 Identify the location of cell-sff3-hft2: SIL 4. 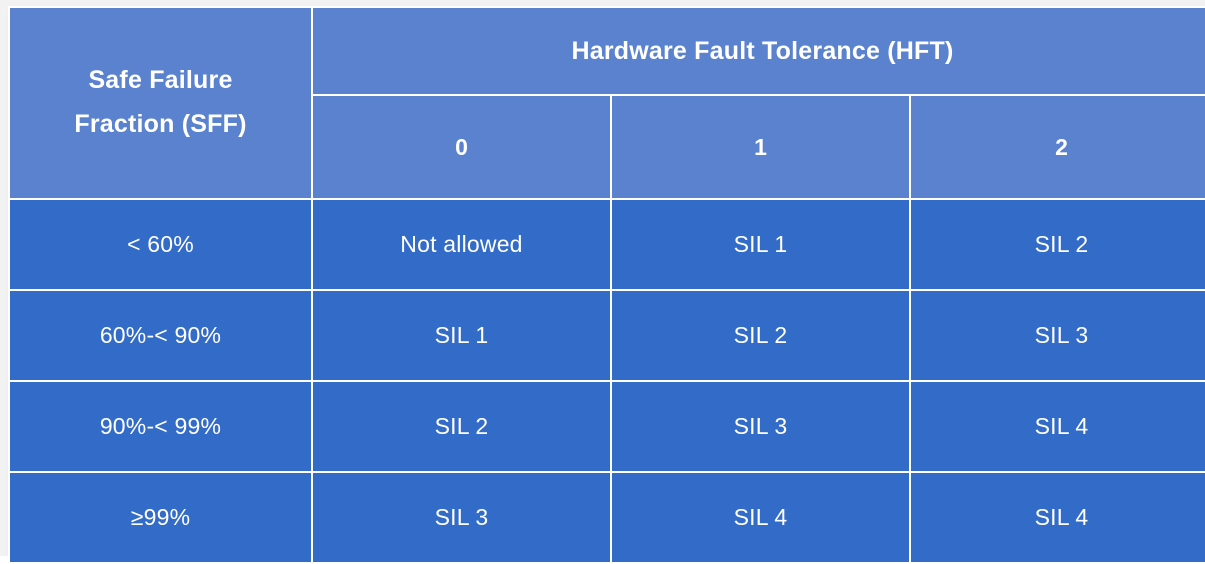
(1057, 517).